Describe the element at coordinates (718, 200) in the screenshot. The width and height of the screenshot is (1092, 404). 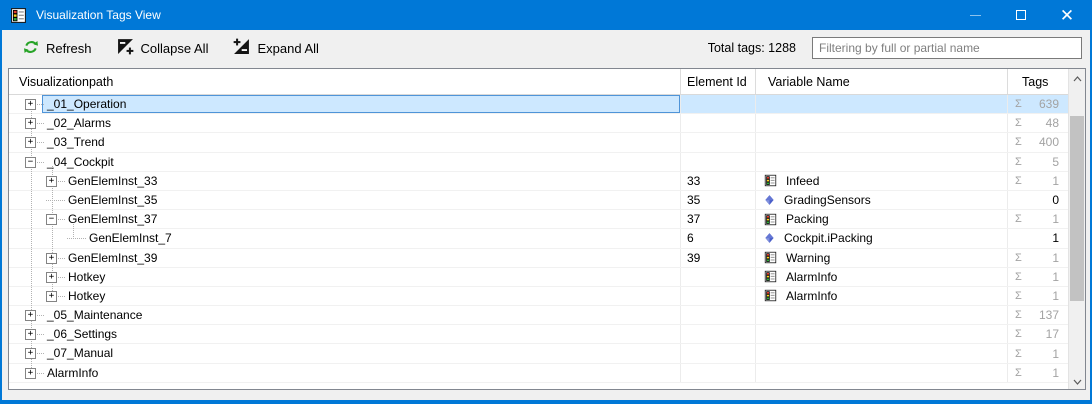
I see `cell-element-id: 35` at that location.